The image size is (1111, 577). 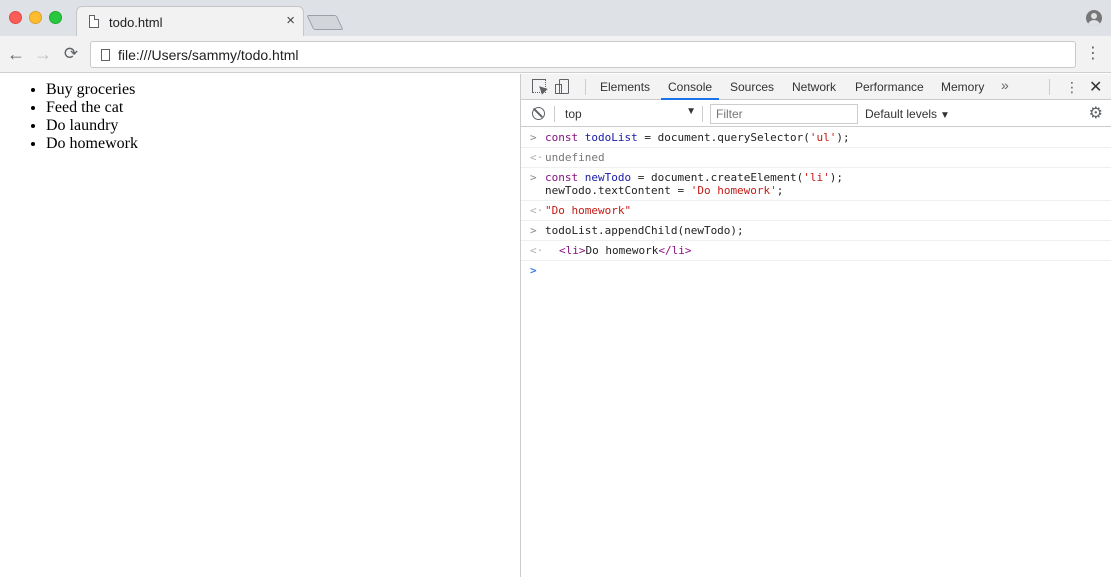 What do you see at coordinates (1094, 18) in the screenshot?
I see `profile-icon` at bounding box center [1094, 18].